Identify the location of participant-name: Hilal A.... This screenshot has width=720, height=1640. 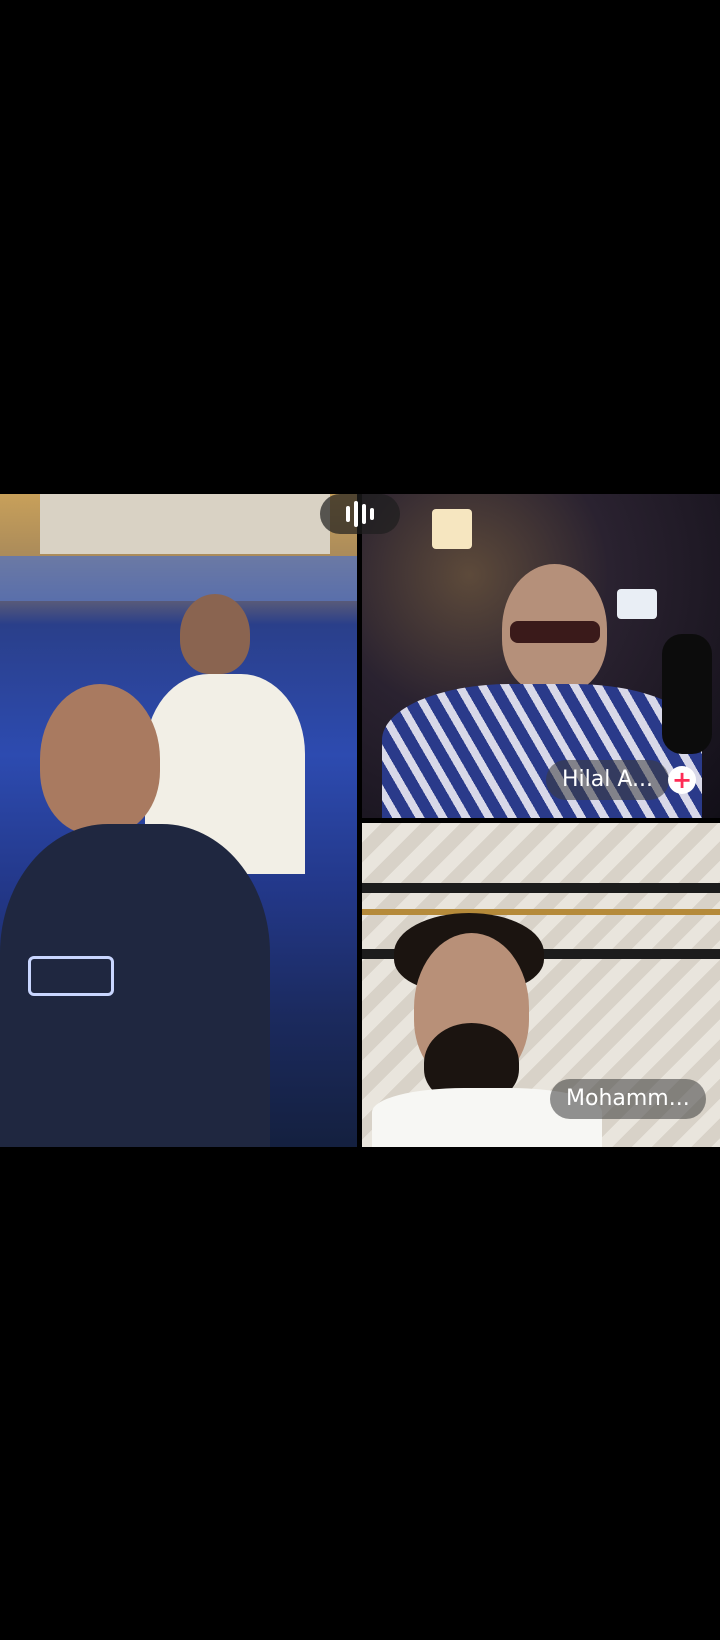
(607, 779).